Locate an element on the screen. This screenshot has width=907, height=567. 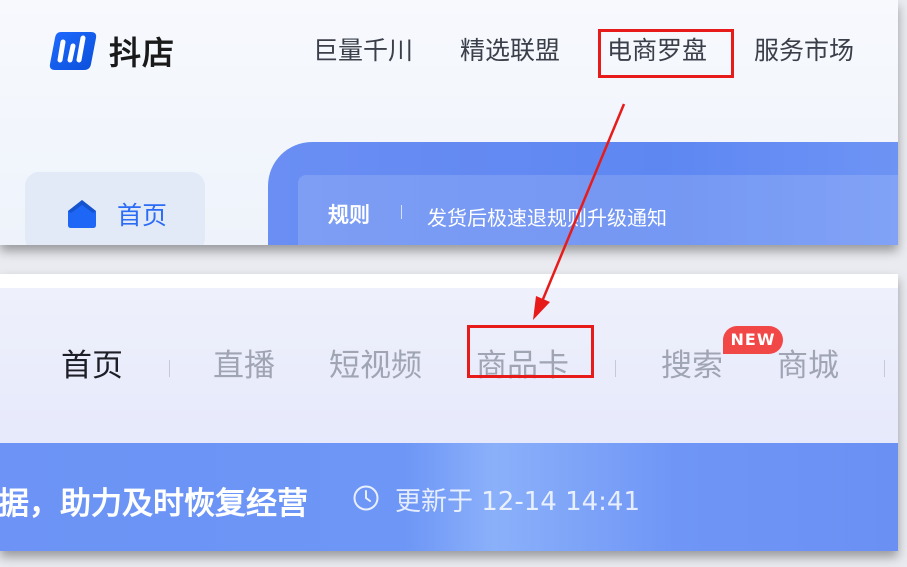
tab-short-video: 短视频 is located at coordinates (375, 366).